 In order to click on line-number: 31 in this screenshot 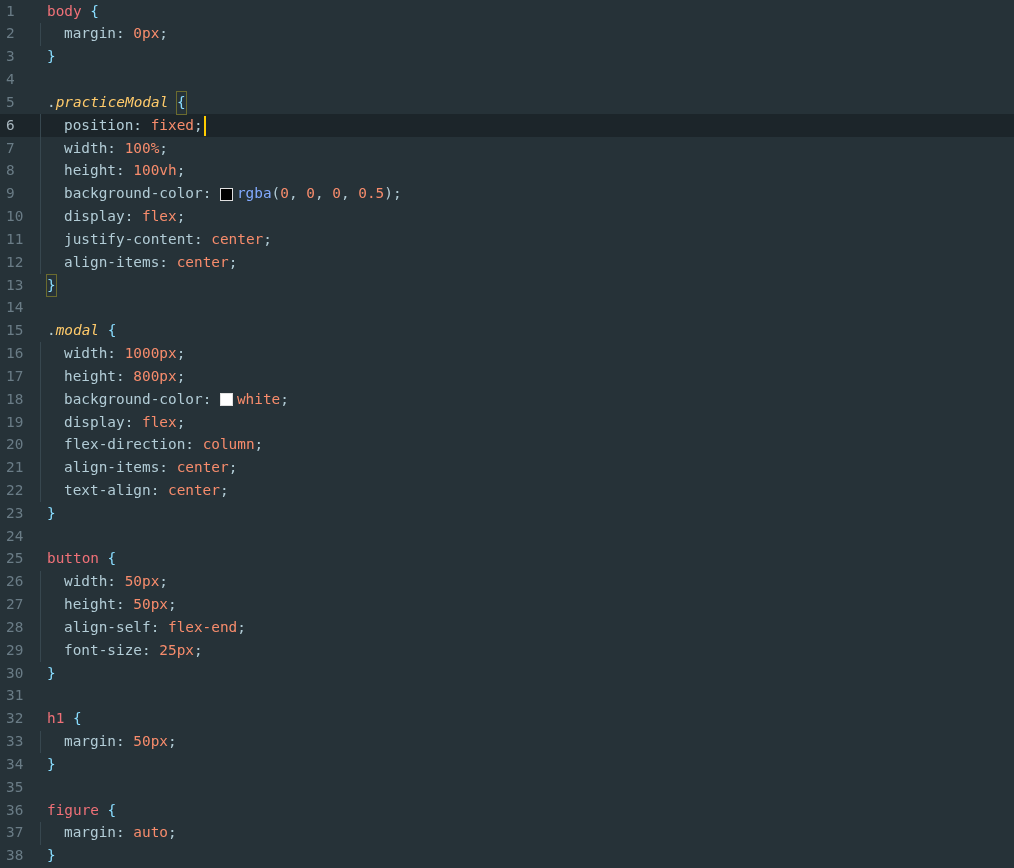, I will do `click(15, 696)`.